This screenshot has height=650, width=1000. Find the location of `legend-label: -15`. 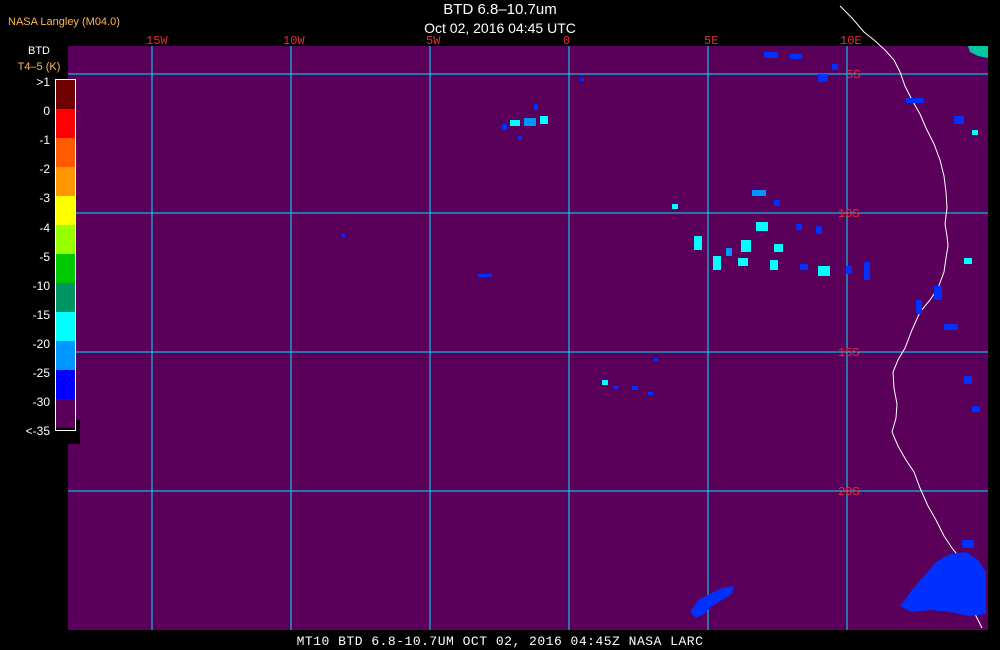

legend-label: -15 is located at coordinates (41, 314).